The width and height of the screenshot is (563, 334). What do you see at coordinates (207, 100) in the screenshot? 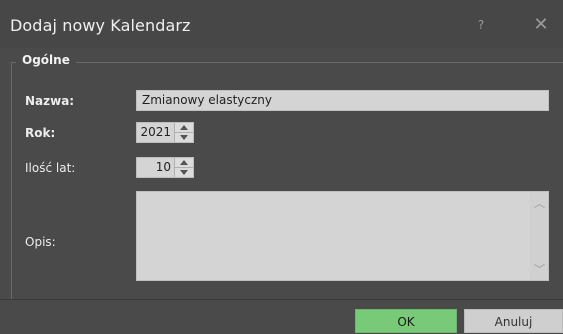
I see `name-input-value: Zmianowy elastyczny` at bounding box center [207, 100].